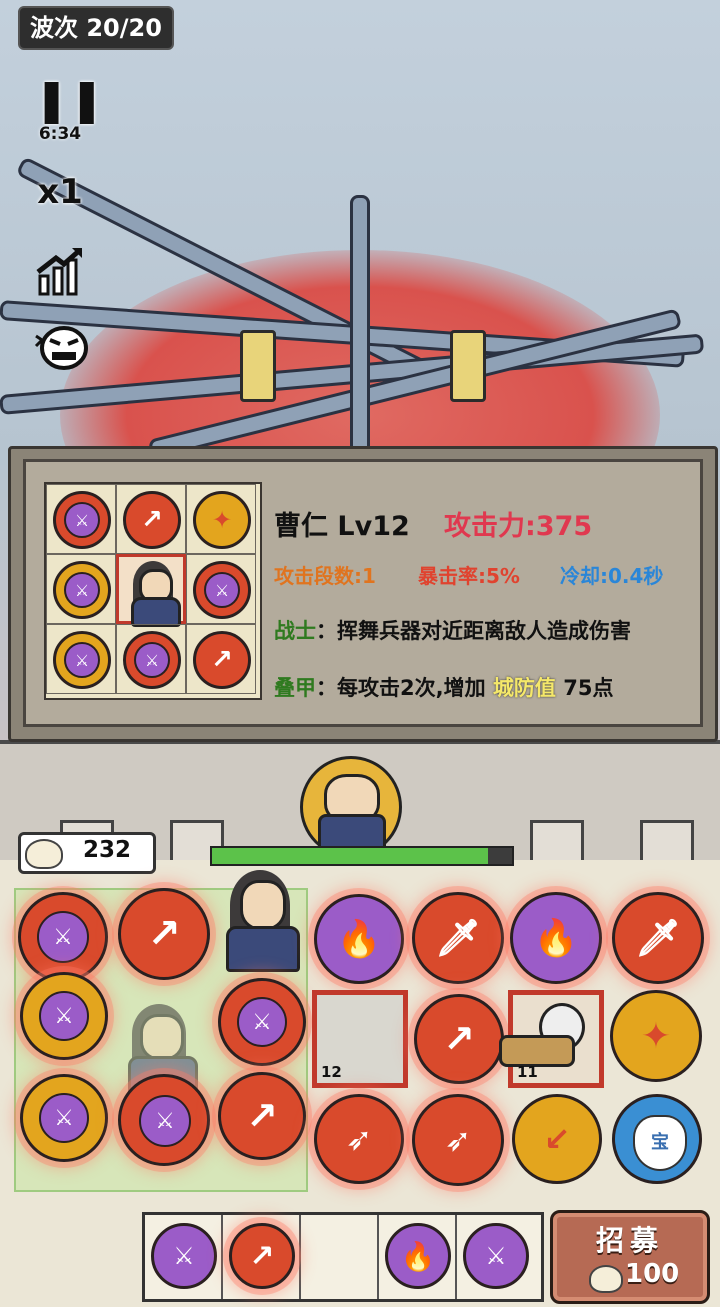  What do you see at coordinates (557, 1139) in the screenshot?
I see `arrow-orb: ↙` at bounding box center [557, 1139].